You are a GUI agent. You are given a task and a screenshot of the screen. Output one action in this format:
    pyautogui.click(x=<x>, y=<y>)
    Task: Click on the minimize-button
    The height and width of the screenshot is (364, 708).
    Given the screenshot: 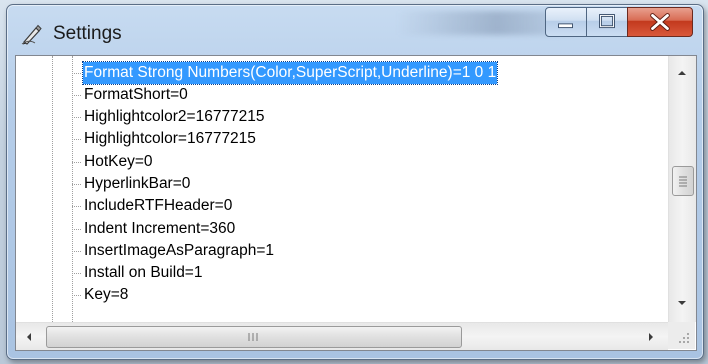 What is the action you would take?
    pyautogui.click(x=566, y=22)
    